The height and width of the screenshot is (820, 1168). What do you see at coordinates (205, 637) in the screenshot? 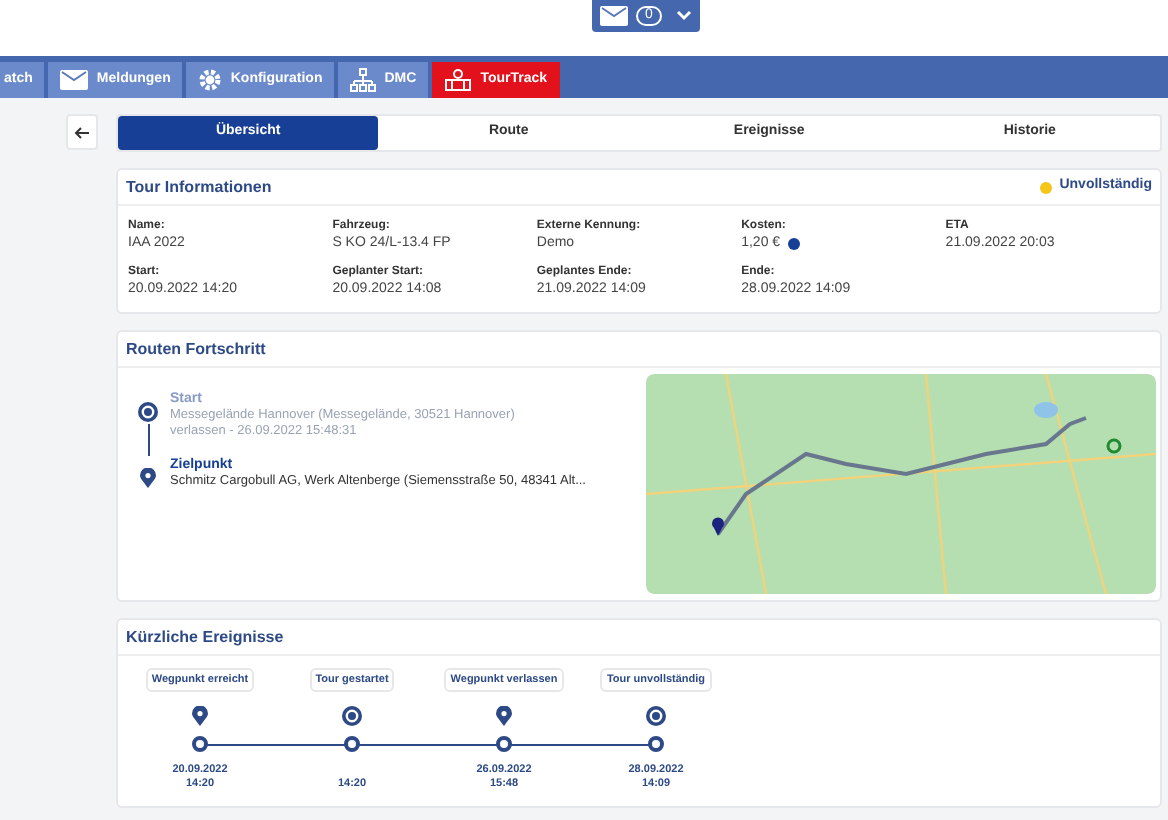
I see `card-title: Kürzliche Ereignisse` at bounding box center [205, 637].